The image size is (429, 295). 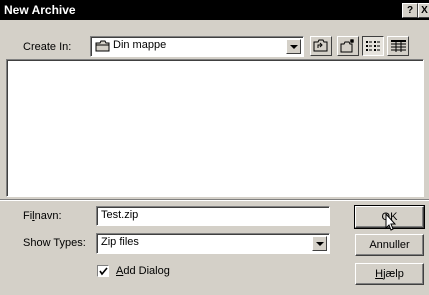 What do you see at coordinates (42, 216) in the screenshot?
I see `filename-label: Filnavn:` at bounding box center [42, 216].